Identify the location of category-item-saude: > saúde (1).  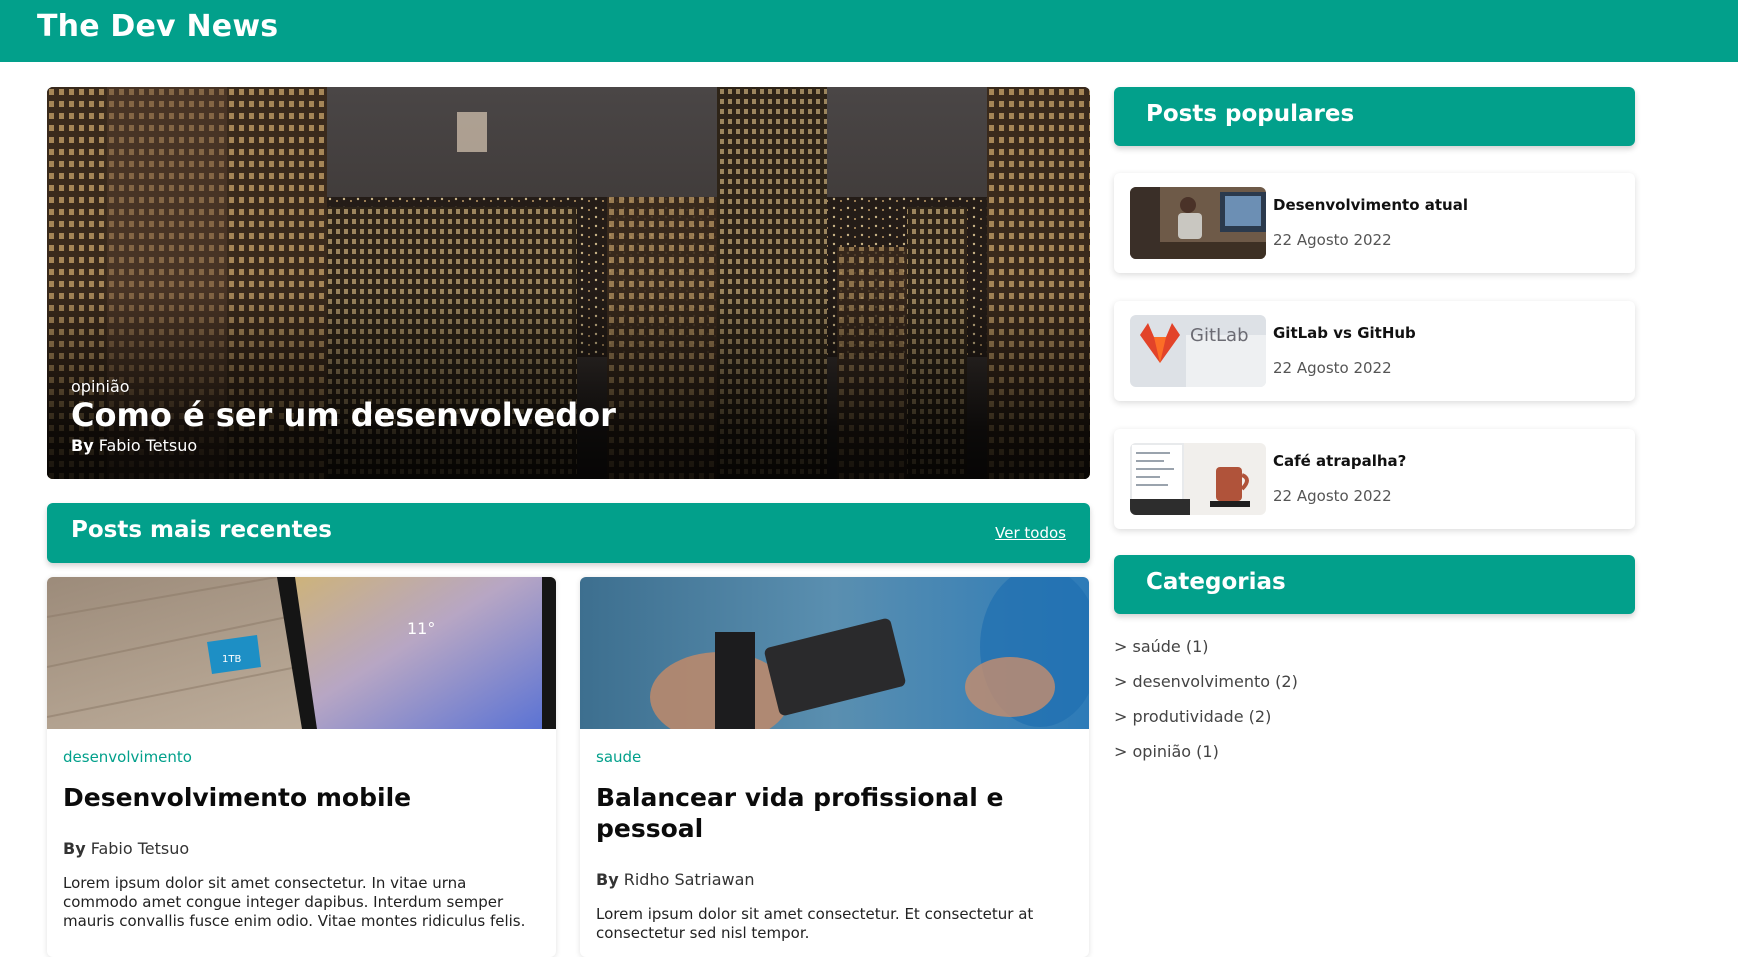
(1206, 654).